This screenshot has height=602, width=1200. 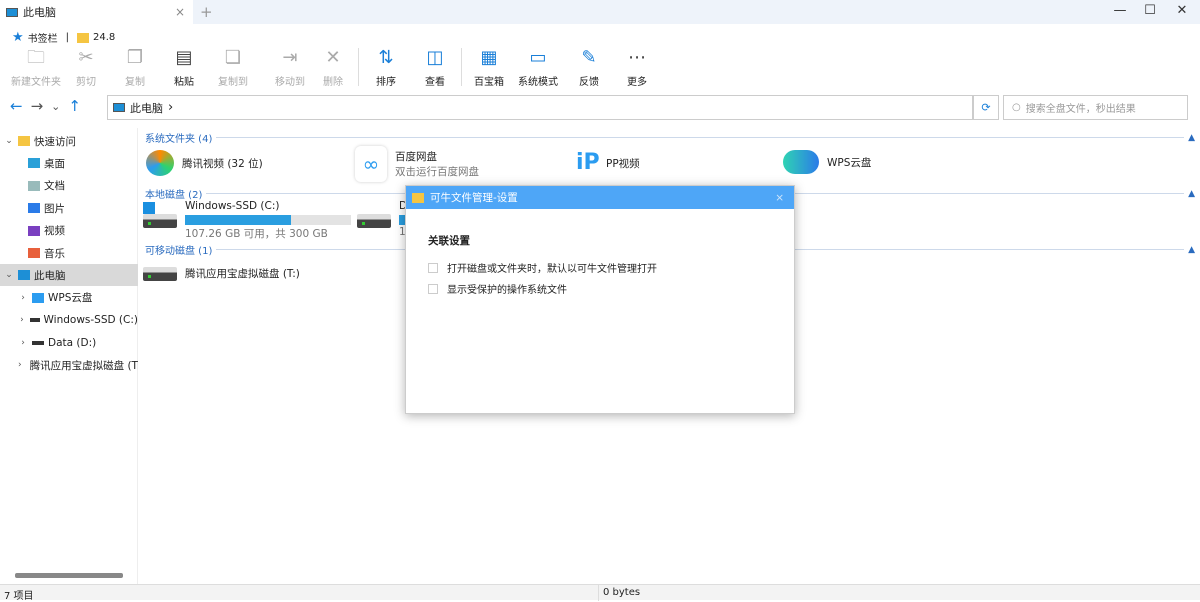 What do you see at coordinates (637, 57) in the screenshot?
I see `more-icon: ⋯` at bounding box center [637, 57].